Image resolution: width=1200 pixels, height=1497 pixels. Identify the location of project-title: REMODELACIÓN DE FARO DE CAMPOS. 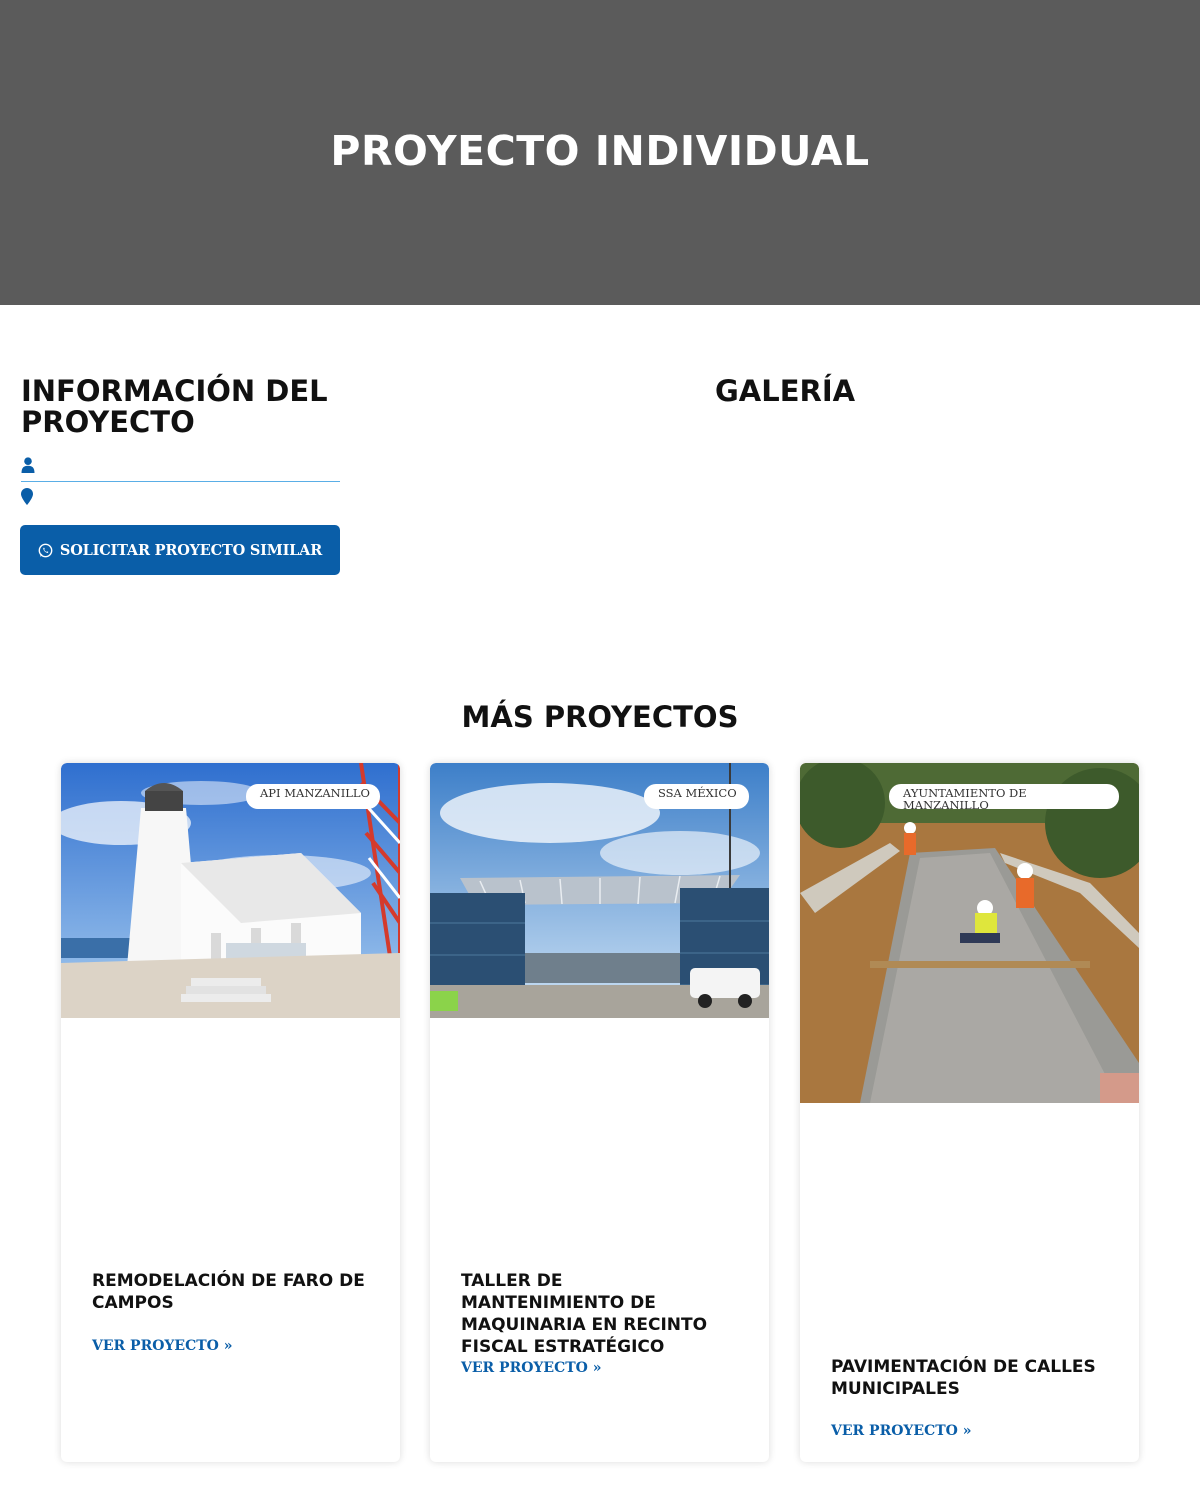
(232, 1292).